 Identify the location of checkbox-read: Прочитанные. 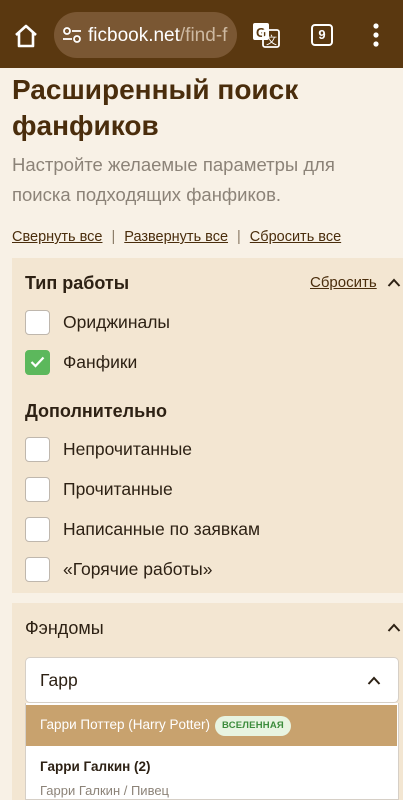
(205, 490).